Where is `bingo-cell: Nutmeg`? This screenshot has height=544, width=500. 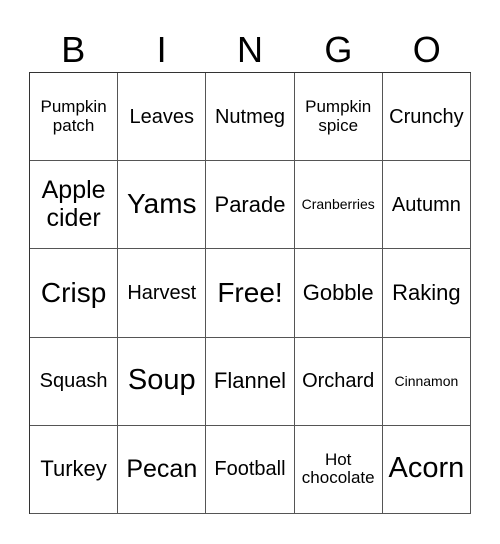
bingo-cell: Nutmeg is located at coordinates (250, 117).